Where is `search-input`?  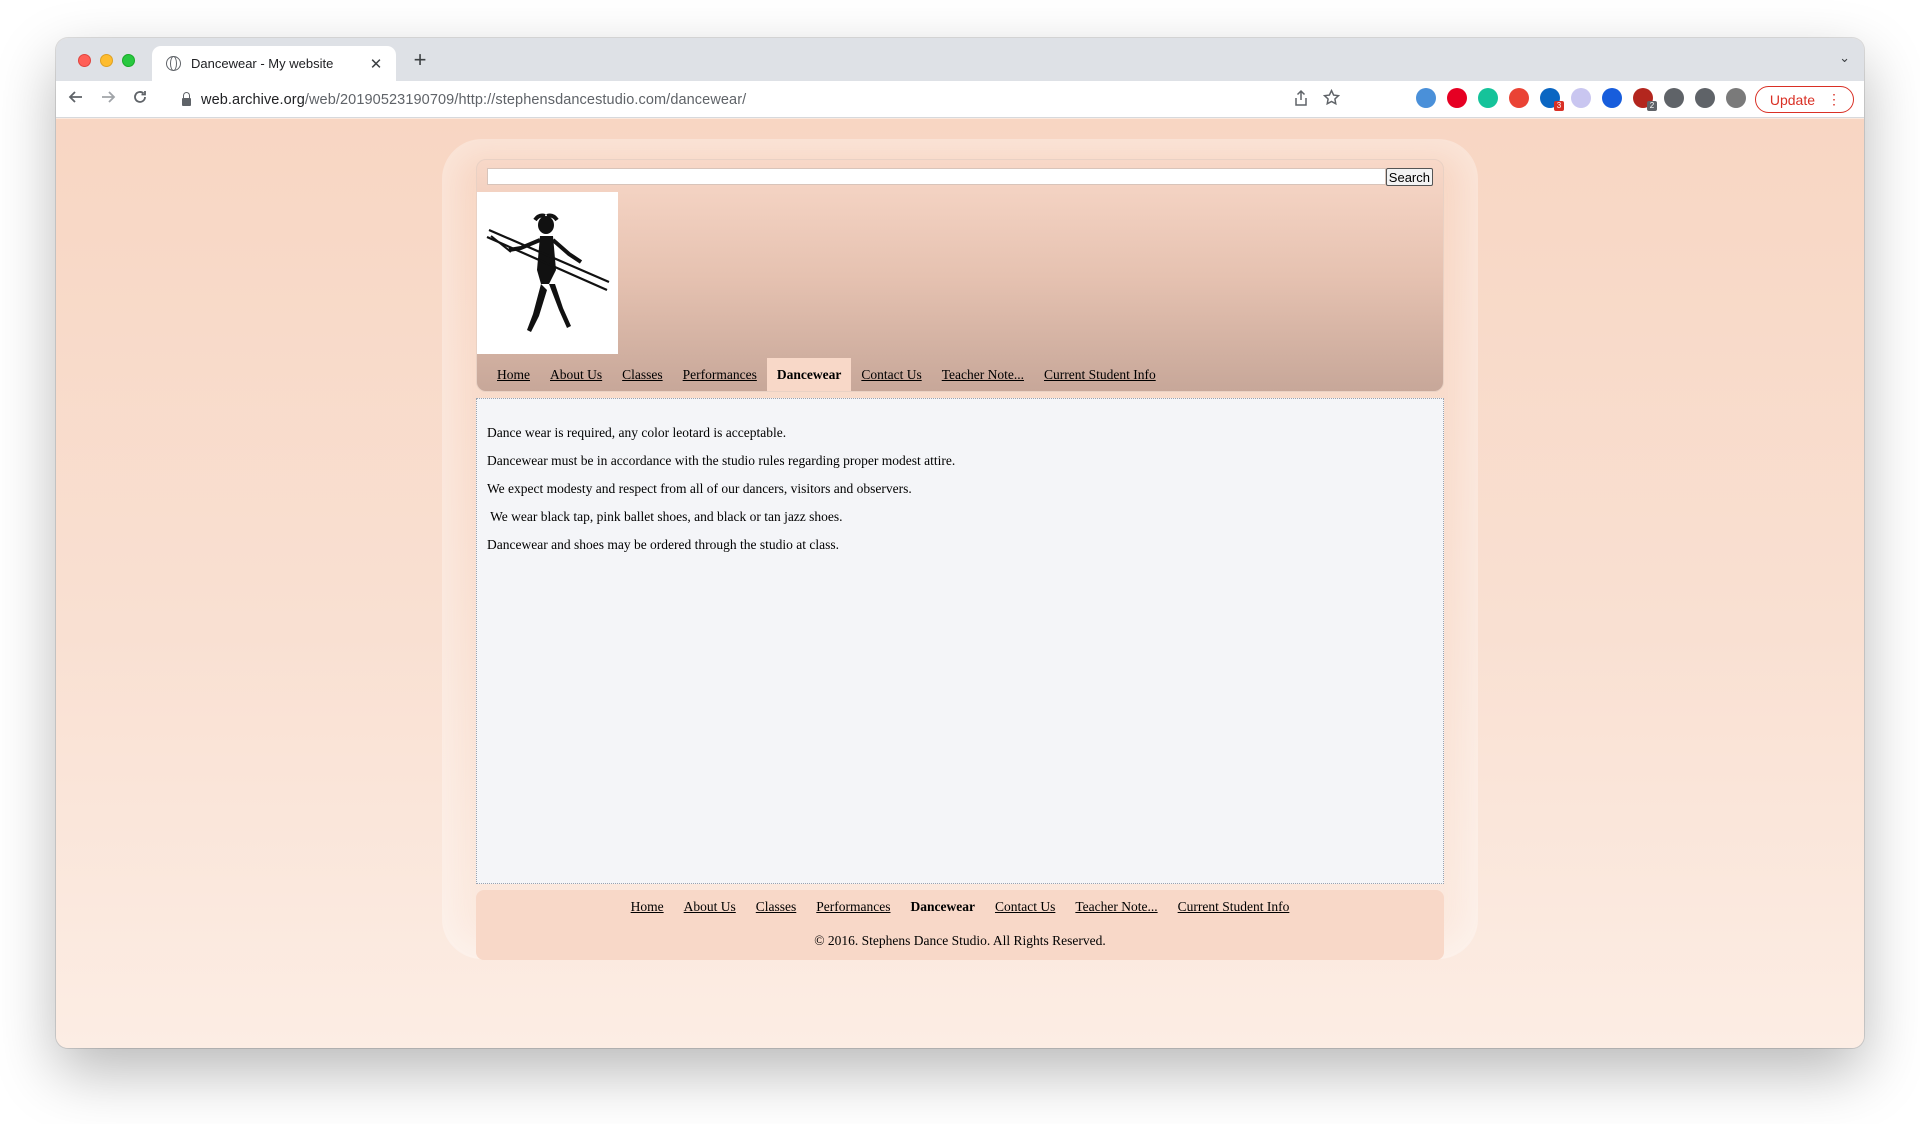 search-input is located at coordinates (936, 176).